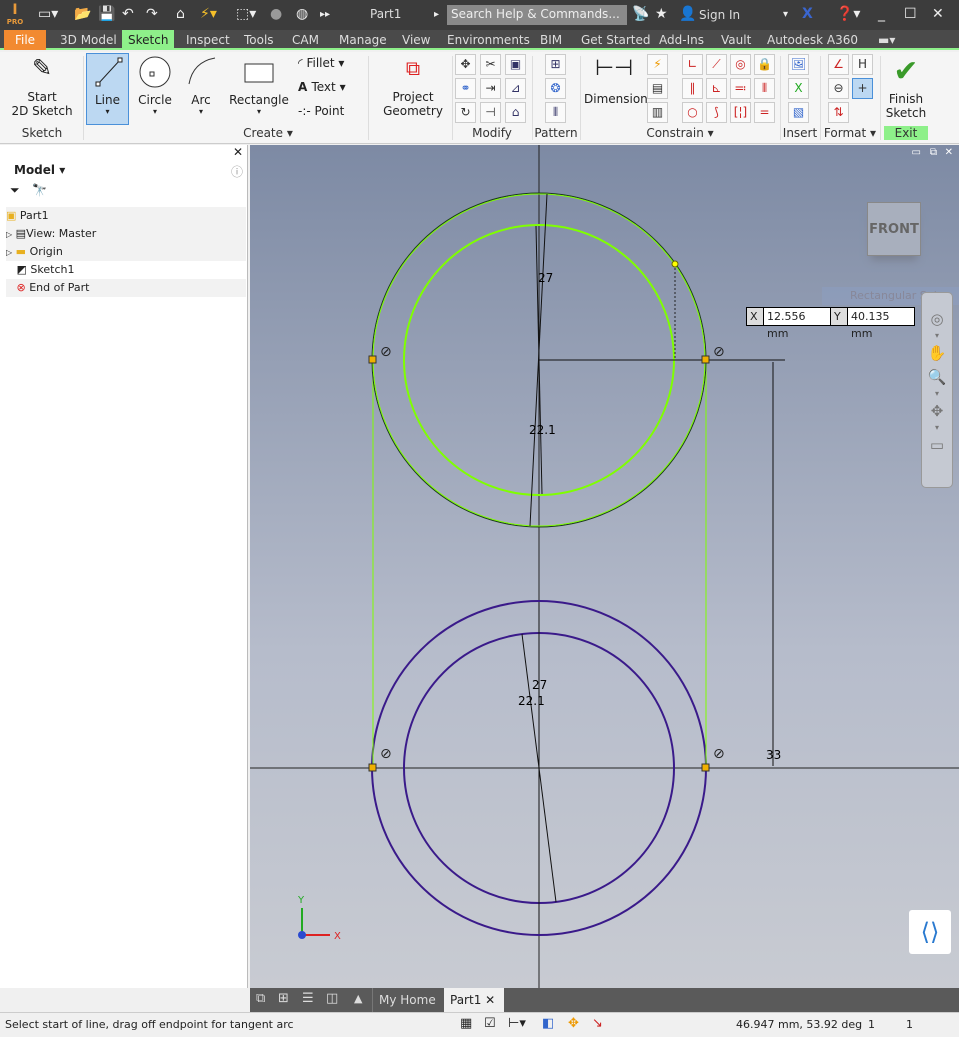 The height and width of the screenshot is (1037, 959). I want to click on text-button: A Text ▾, so click(322, 87).